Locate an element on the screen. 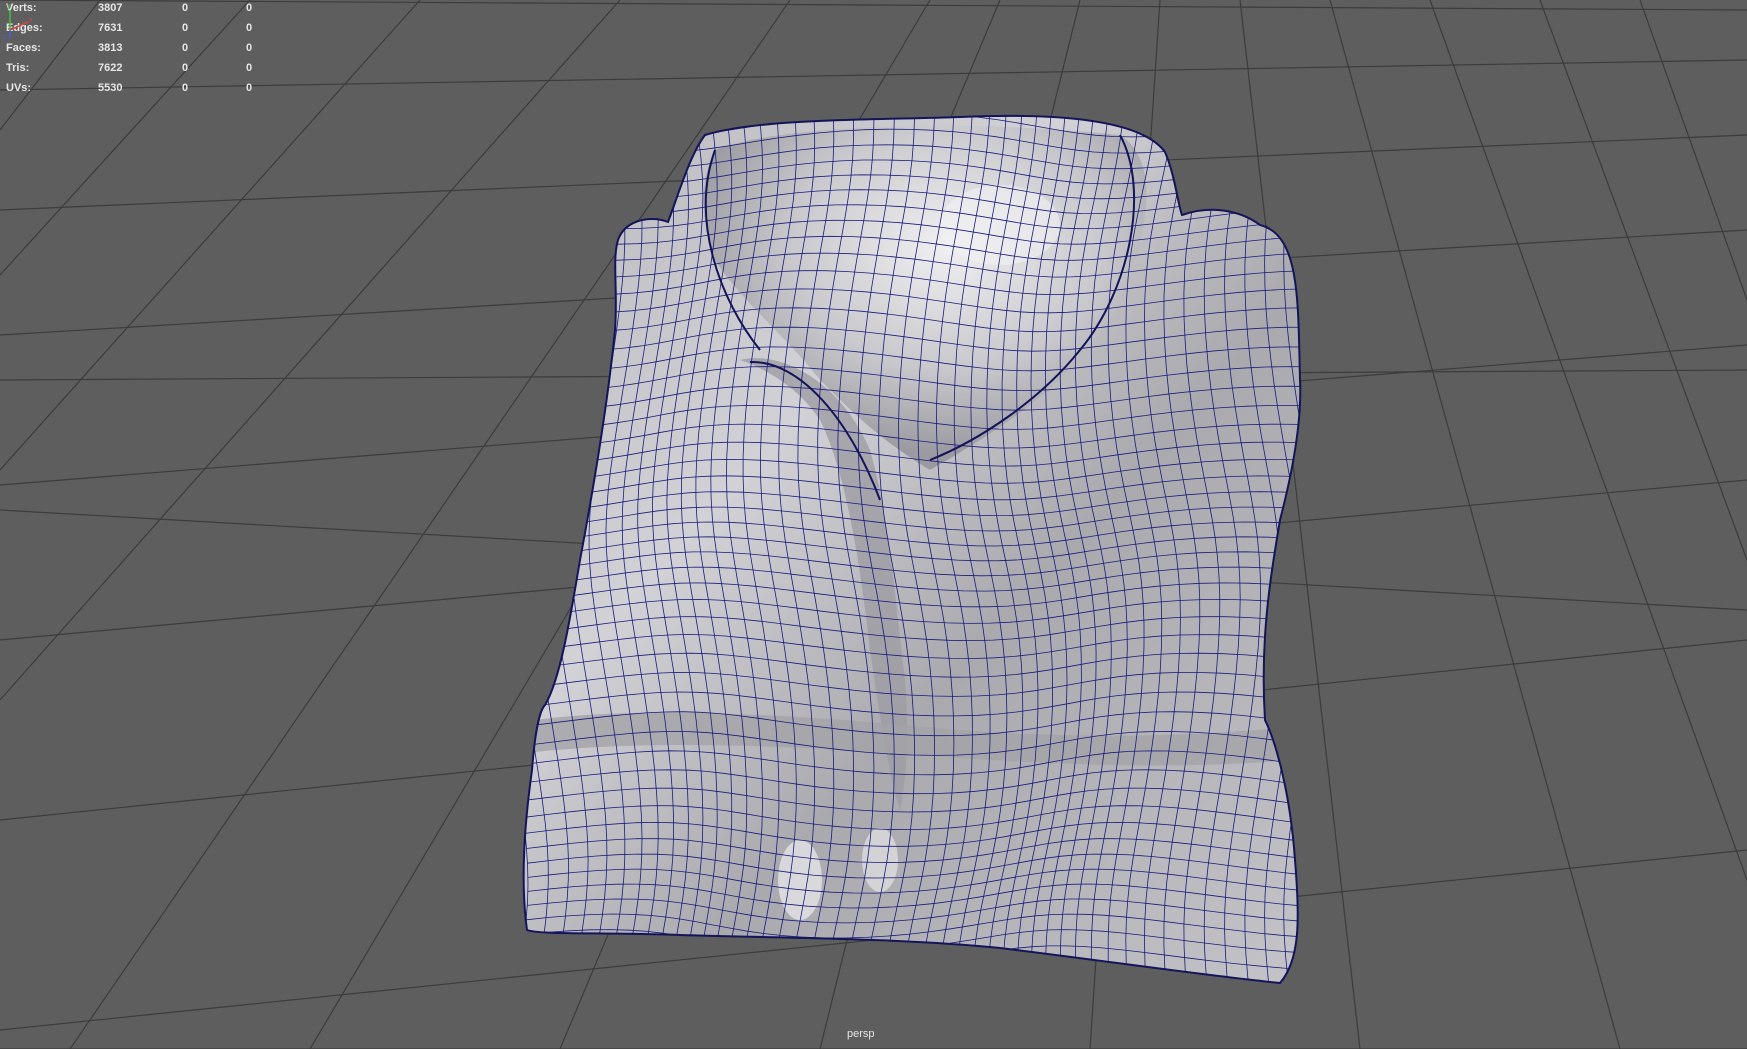 The height and width of the screenshot is (1049, 1747). hud-total: 3813 is located at coordinates (110, 48).